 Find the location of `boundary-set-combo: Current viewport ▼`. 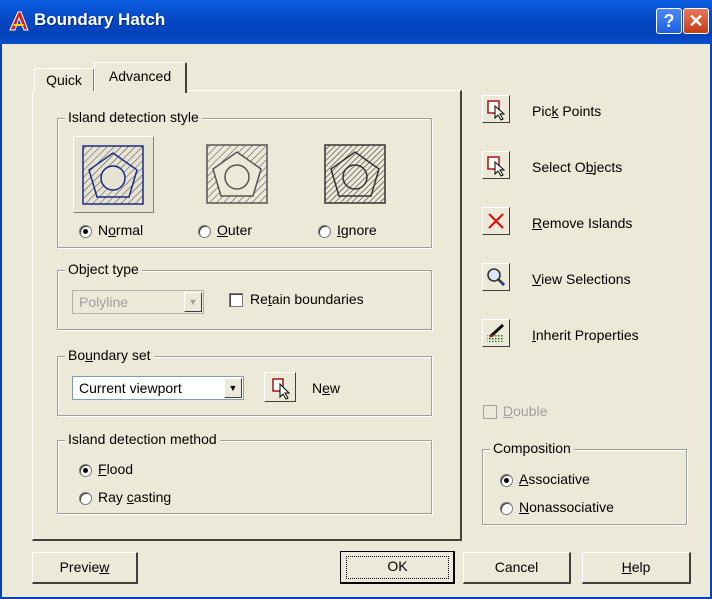

boundary-set-combo: Current viewport ▼ is located at coordinates (158, 388).